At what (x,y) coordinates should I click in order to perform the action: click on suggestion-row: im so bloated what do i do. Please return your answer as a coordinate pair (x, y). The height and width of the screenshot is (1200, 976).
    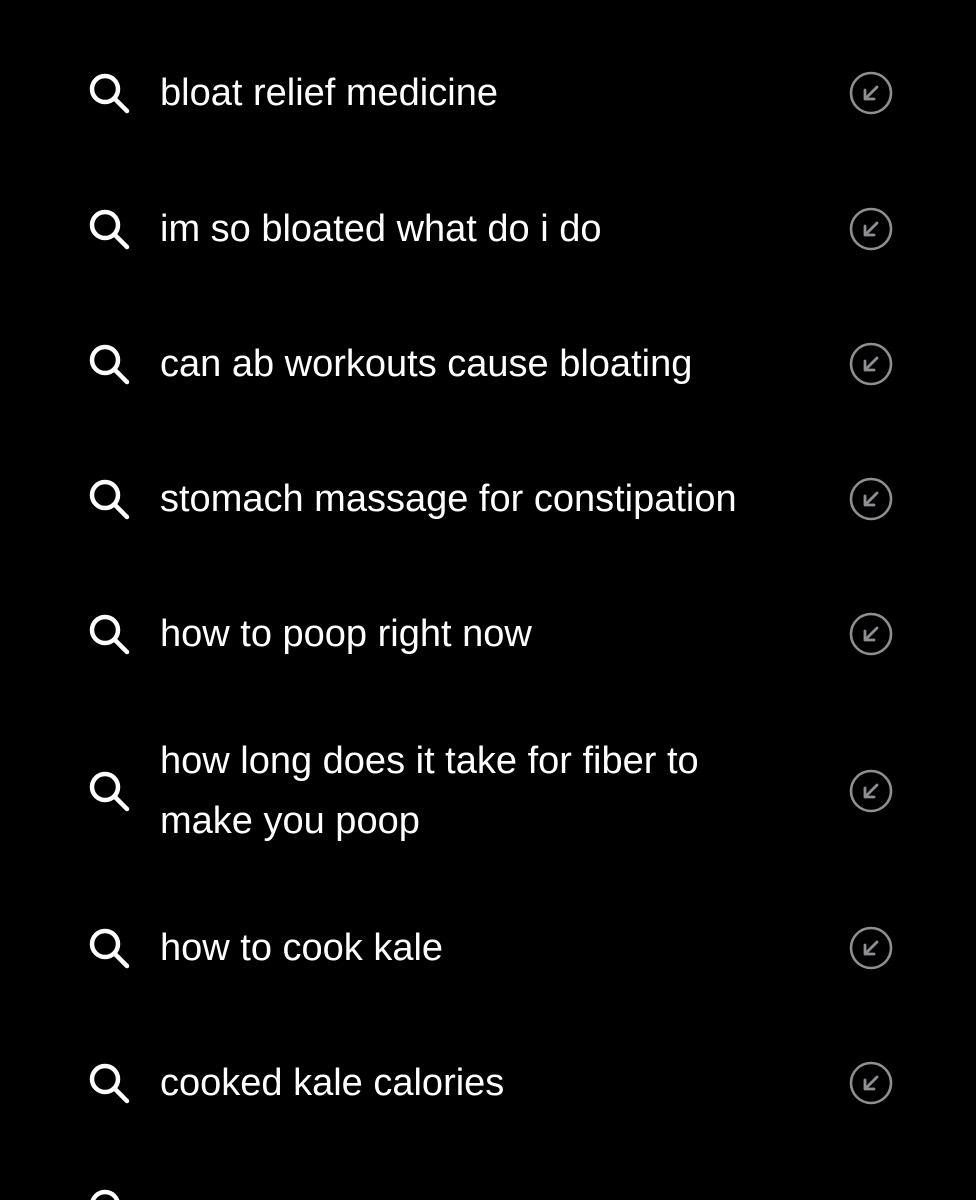
    Looking at the image, I should click on (488, 229).